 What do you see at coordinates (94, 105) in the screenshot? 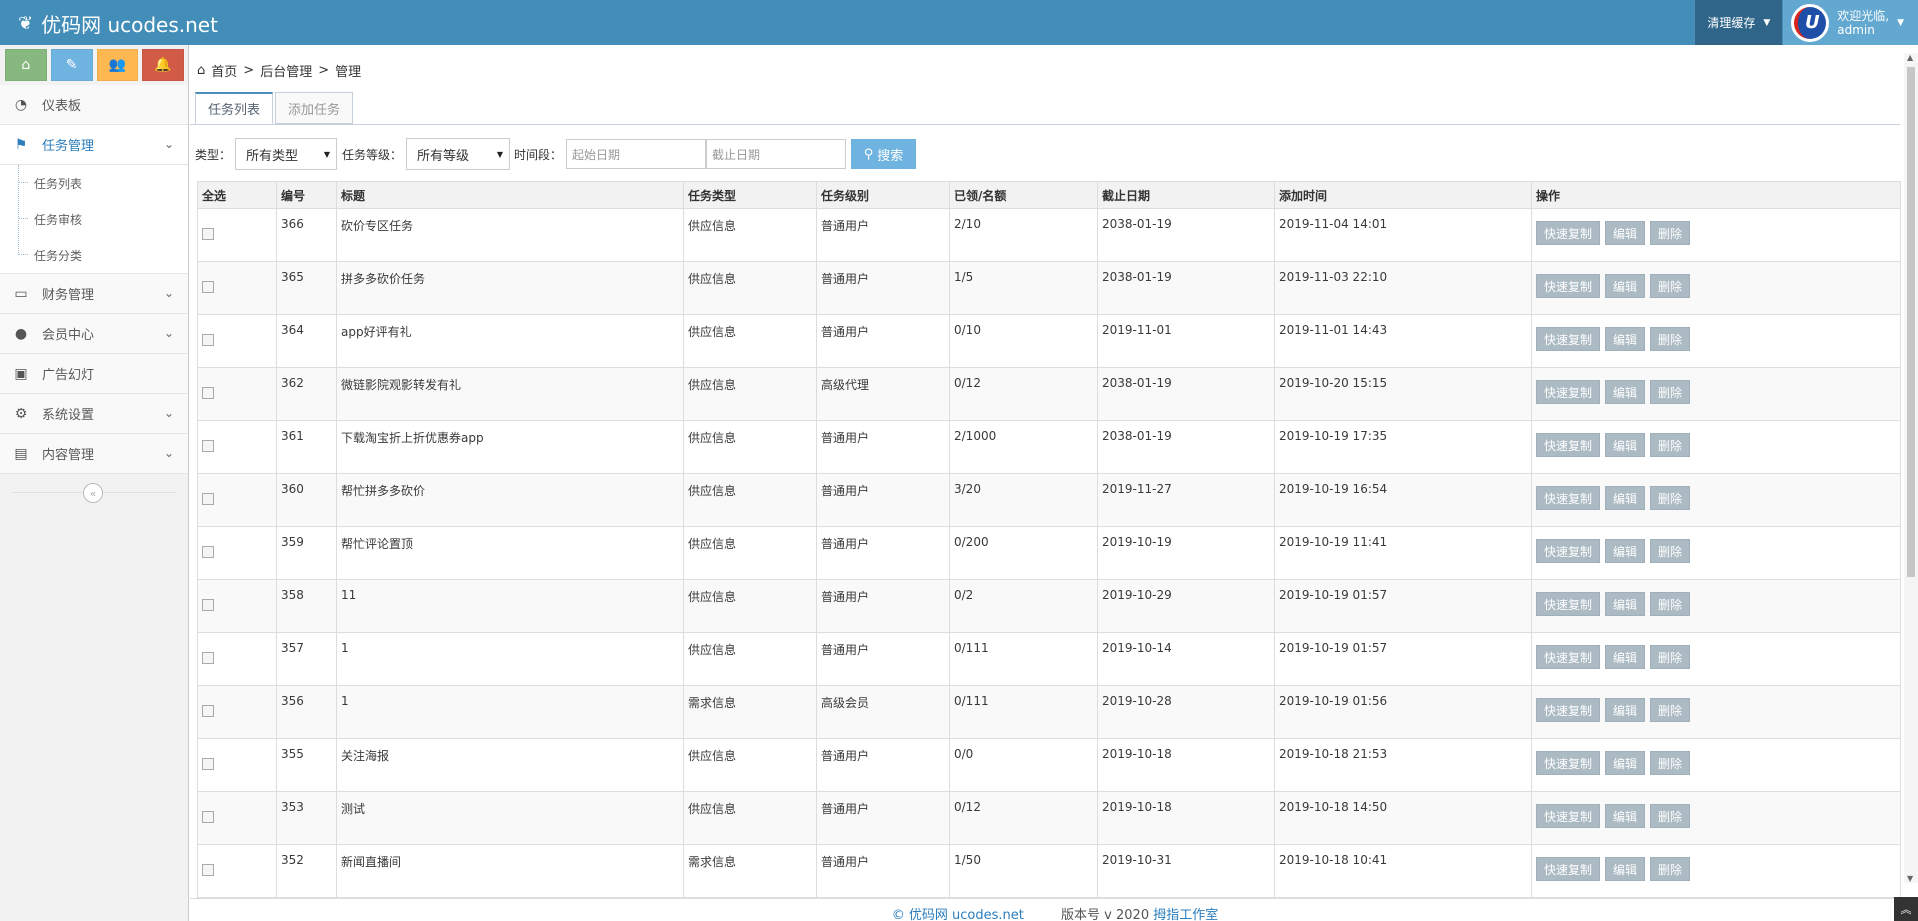
I see `sidebar-item-dashboard: ◔ 仪表板` at bounding box center [94, 105].